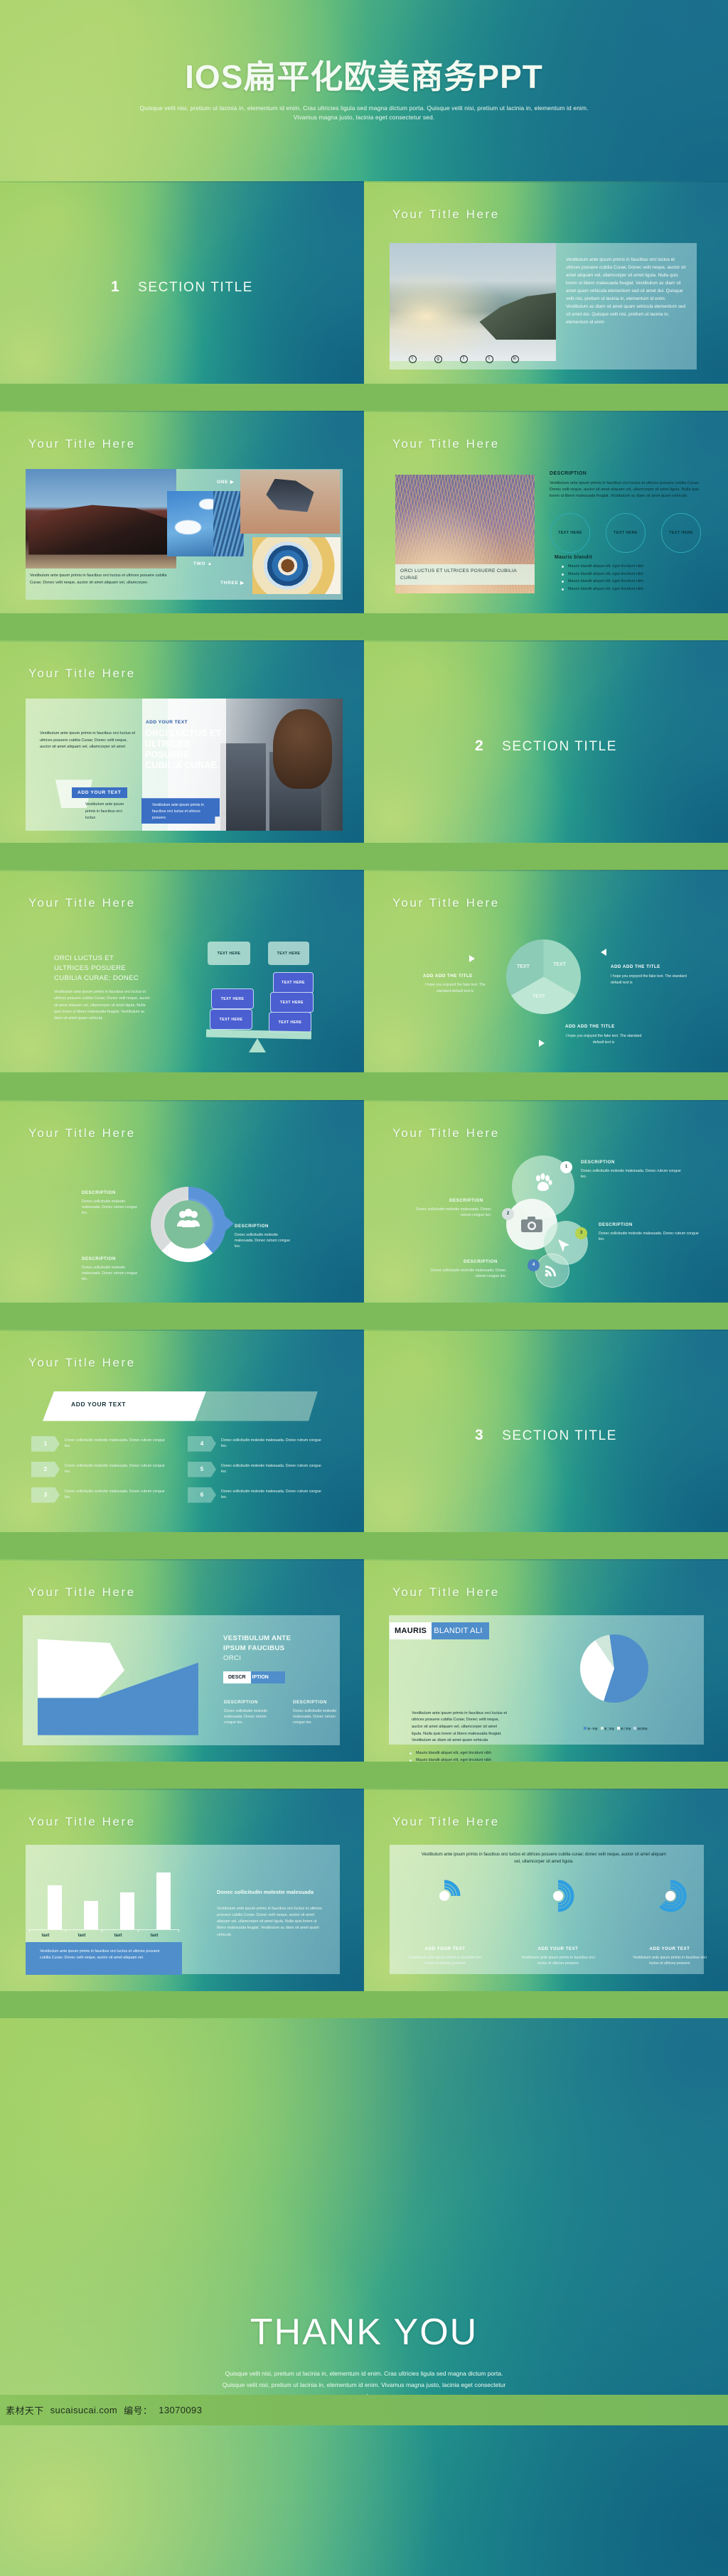 The image size is (728, 2576). What do you see at coordinates (569, 474) in the screenshot?
I see `description-heading: DESCRIPTION` at bounding box center [569, 474].